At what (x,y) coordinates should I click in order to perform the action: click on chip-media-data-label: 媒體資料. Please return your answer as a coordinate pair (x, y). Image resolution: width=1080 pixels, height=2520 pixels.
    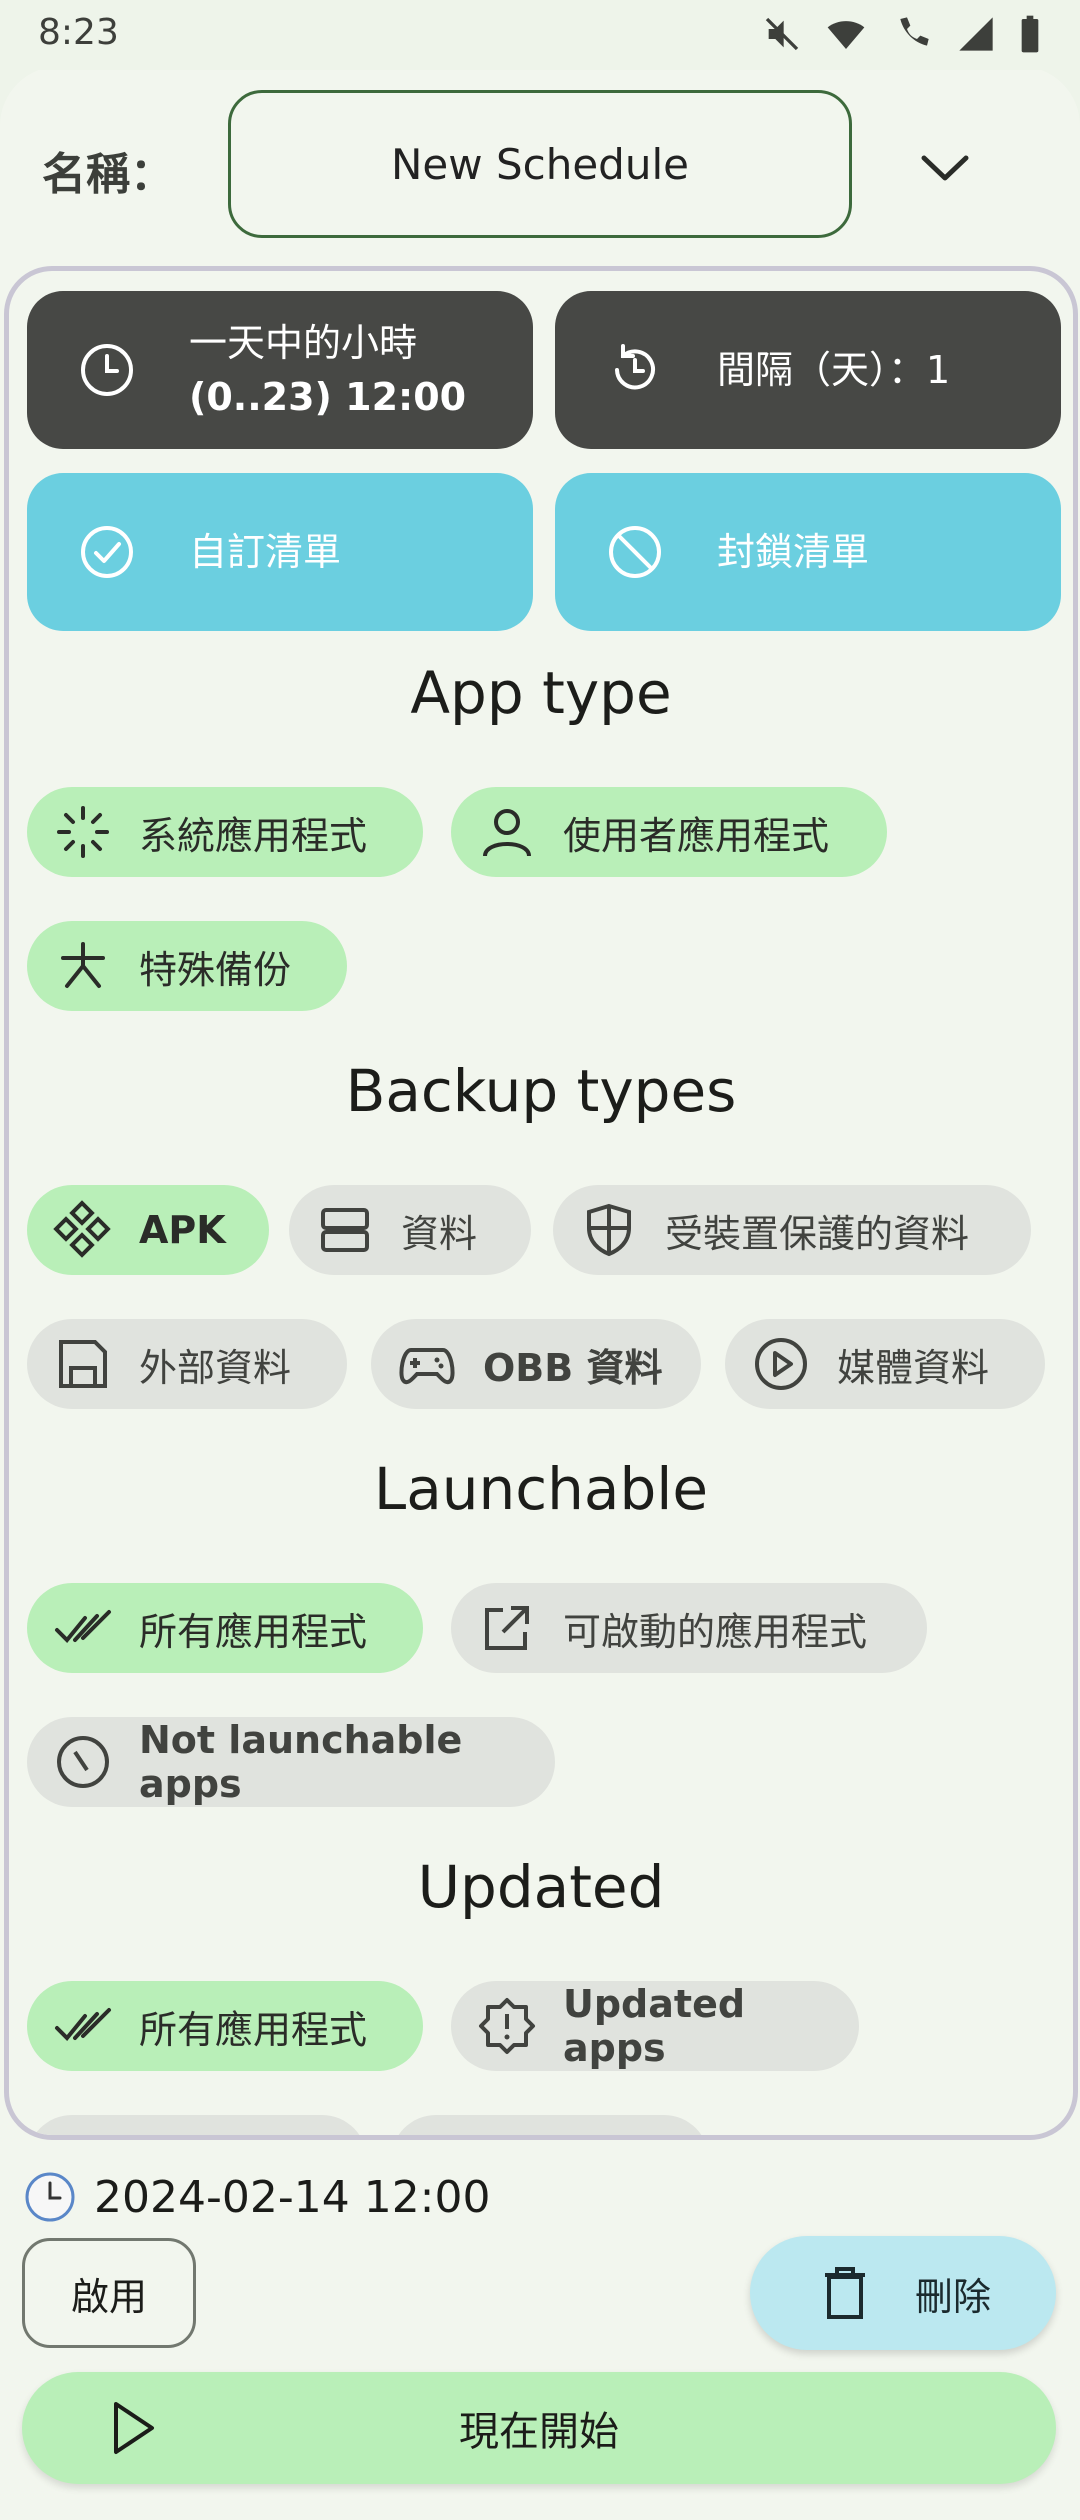
    Looking at the image, I should click on (913, 1367).